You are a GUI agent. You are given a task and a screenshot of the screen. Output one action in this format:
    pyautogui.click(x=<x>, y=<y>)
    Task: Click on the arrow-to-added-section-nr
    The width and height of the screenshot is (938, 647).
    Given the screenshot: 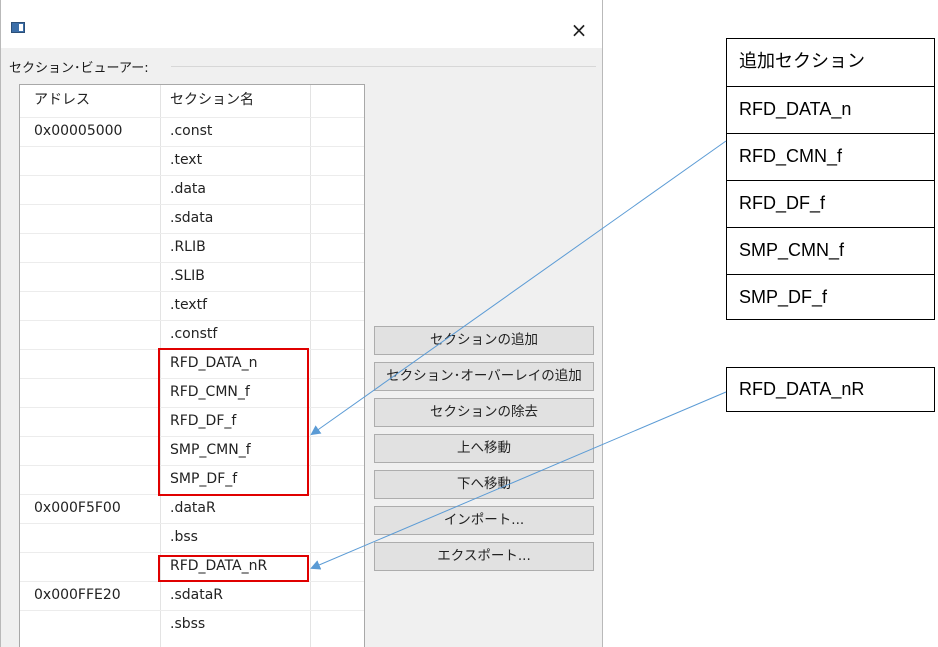 What is the action you would take?
    pyautogui.click(x=518, y=480)
    